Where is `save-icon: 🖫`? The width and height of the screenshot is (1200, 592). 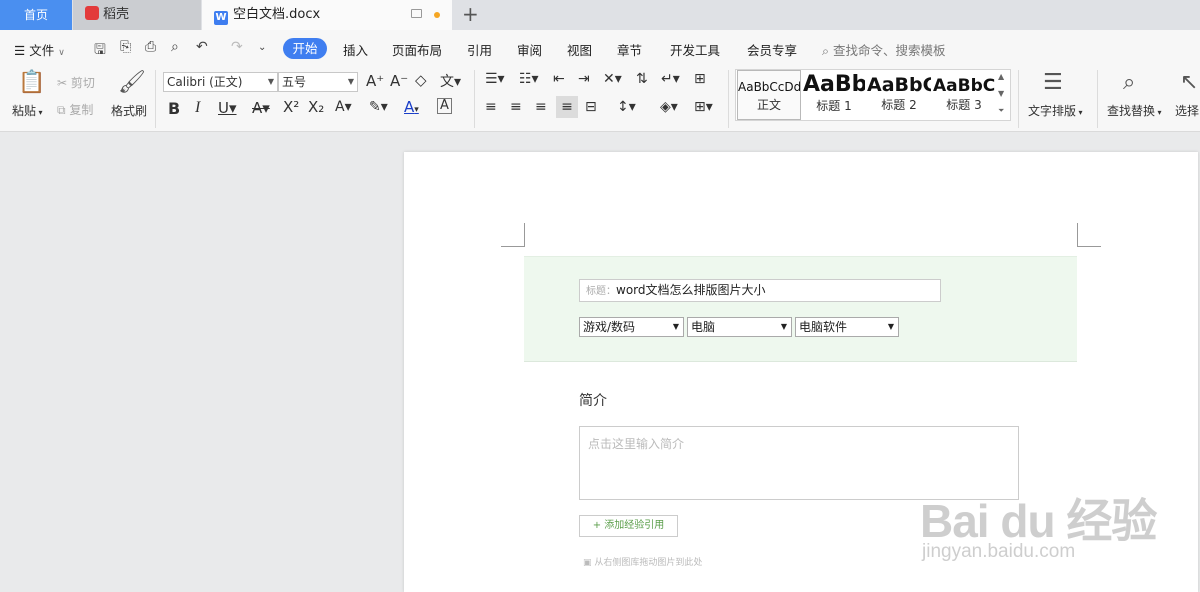 save-icon: 🖫 is located at coordinates (100, 51).